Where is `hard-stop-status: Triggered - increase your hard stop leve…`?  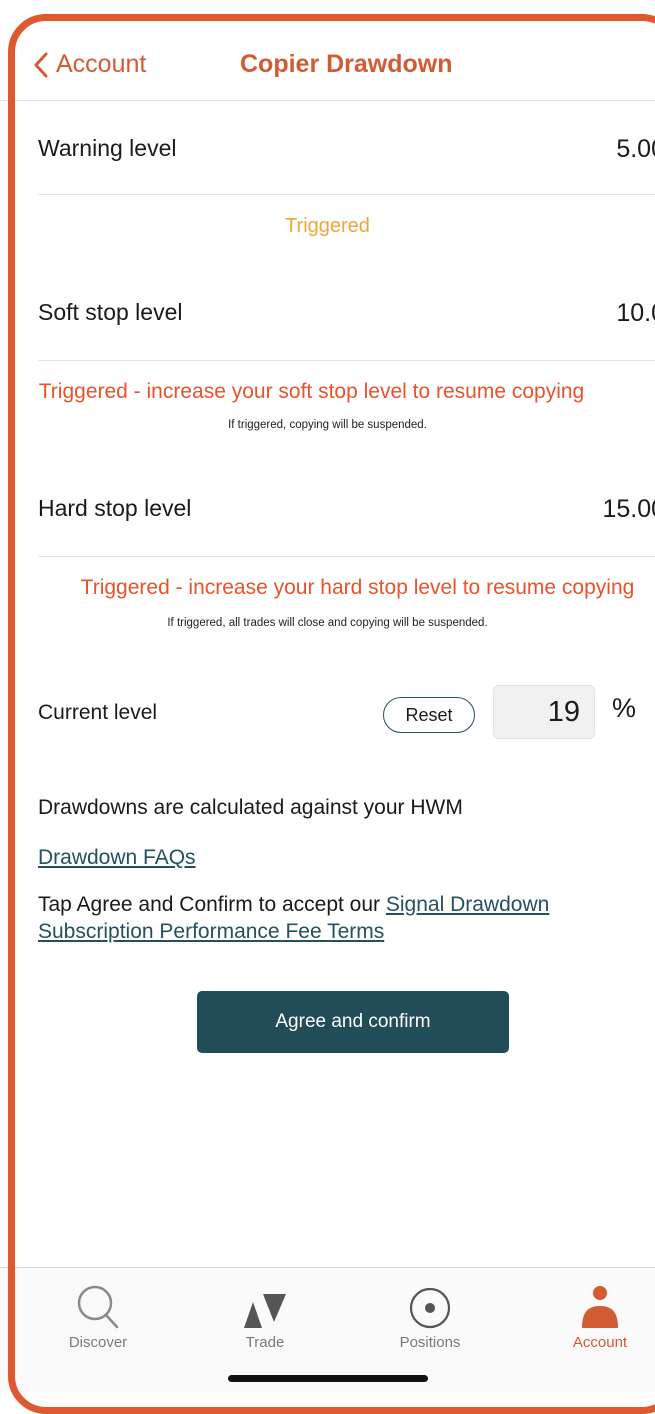 hard-stop-status: Triggered - increase your hard stop leve… is located at coordinates (357, 587).